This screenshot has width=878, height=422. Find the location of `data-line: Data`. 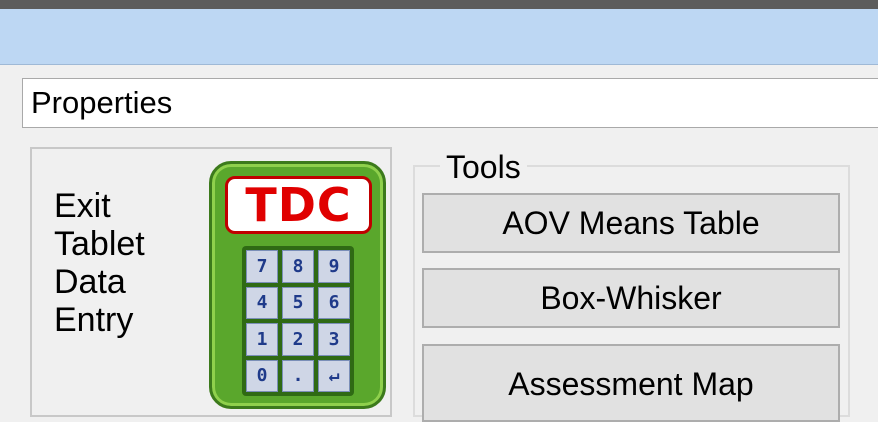

data-line: Data is located at coordinates (90, 282).